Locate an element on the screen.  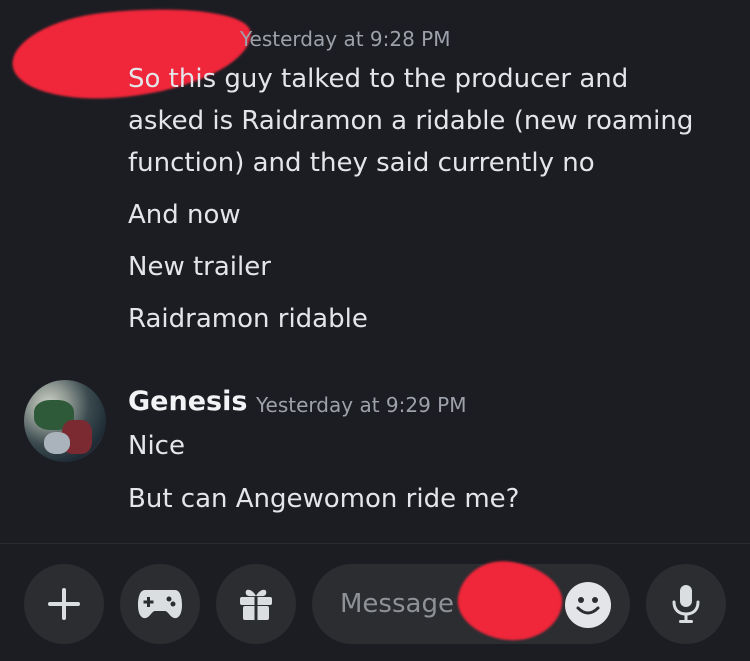
add-attachment-button is located at coordinates (64, 604).